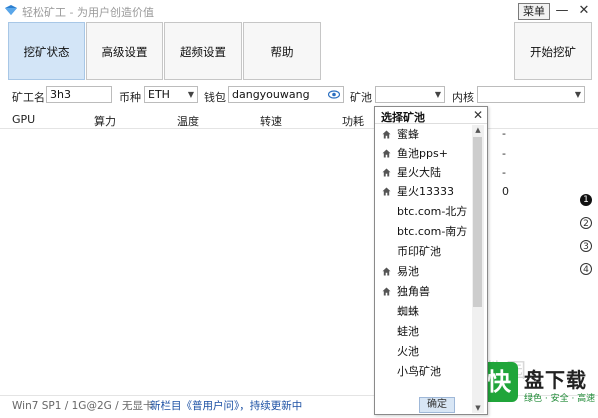 This screenshot has height=418, width=598. I want to click on step-four-icon: 4, so click(586, 269).